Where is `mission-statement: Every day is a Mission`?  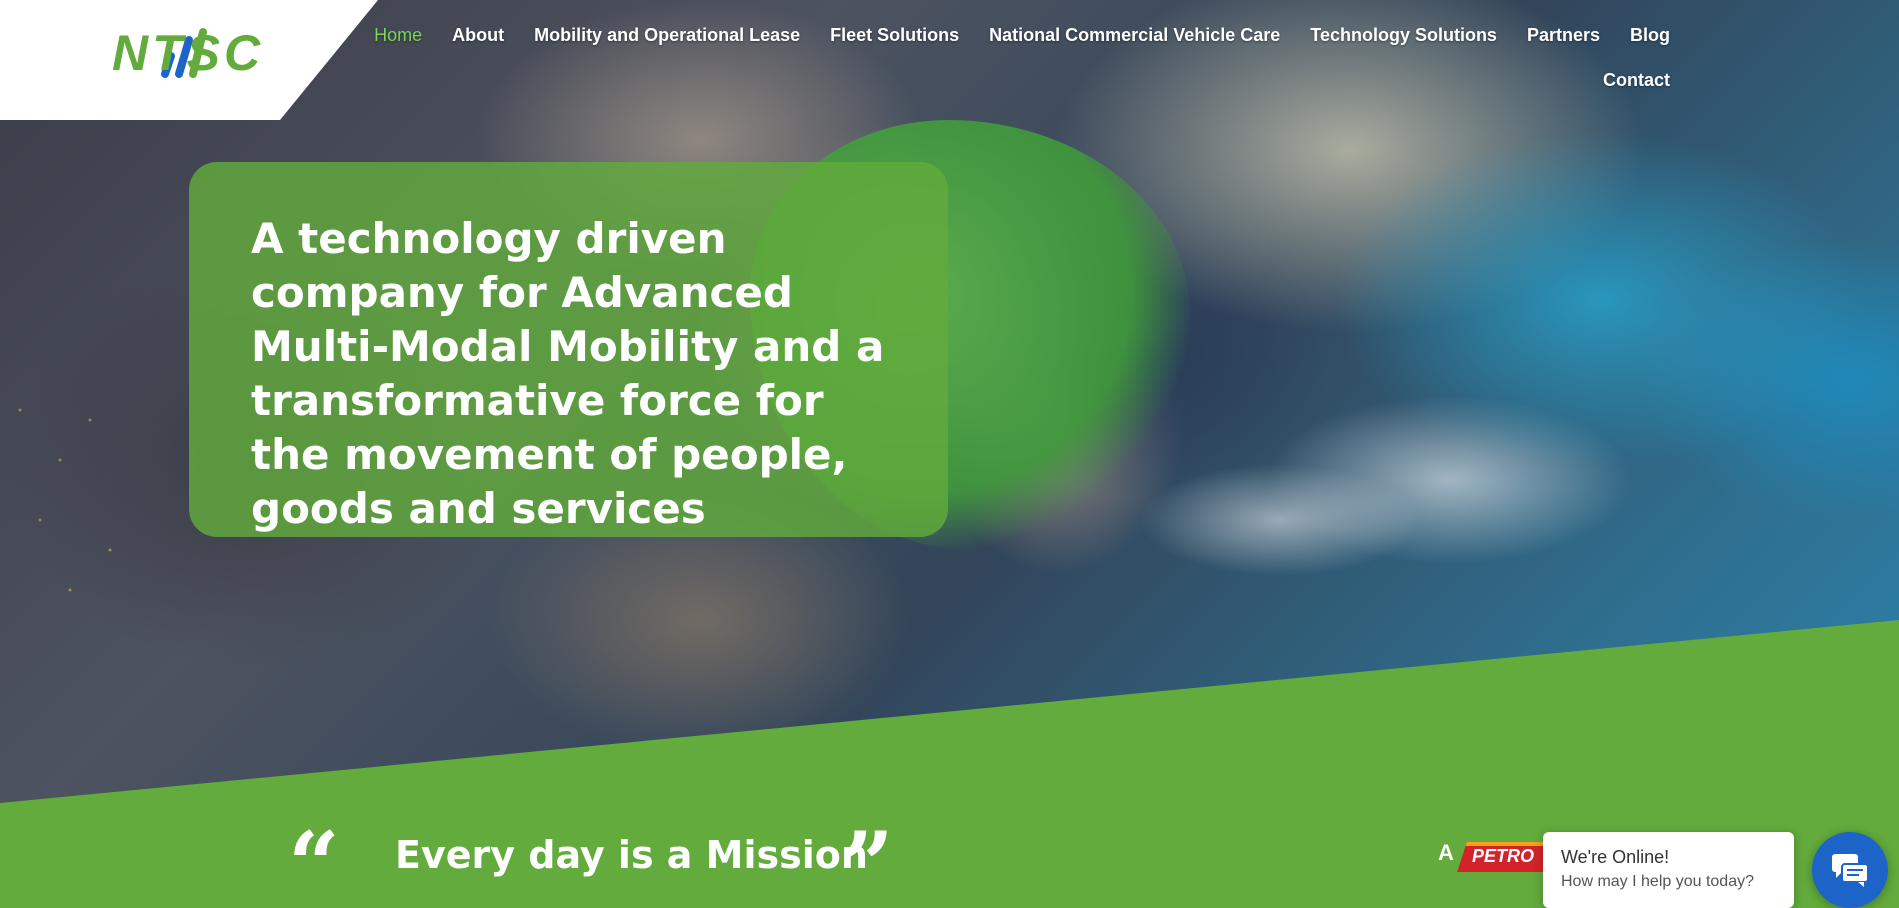
mission-statement: Every day is a Mission is located at coordinates (631, 855).